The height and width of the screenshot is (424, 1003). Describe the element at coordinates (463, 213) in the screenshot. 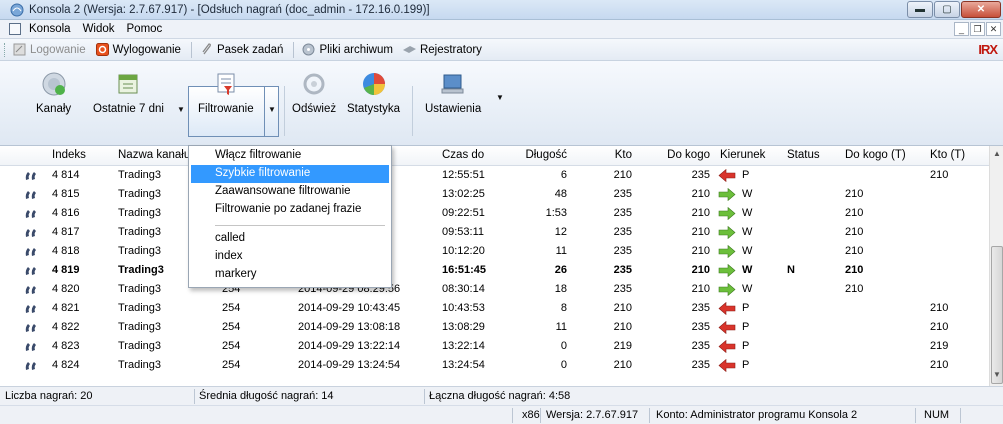

I see `cell-end: 09:22:51` at that location.